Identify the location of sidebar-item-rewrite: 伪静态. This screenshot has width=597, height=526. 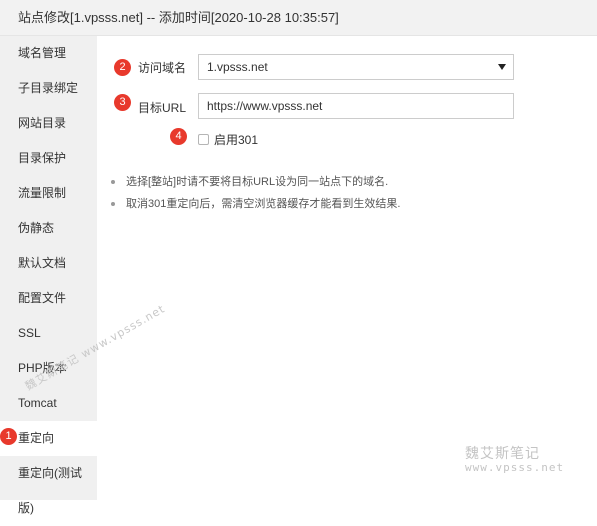
(48, 228).